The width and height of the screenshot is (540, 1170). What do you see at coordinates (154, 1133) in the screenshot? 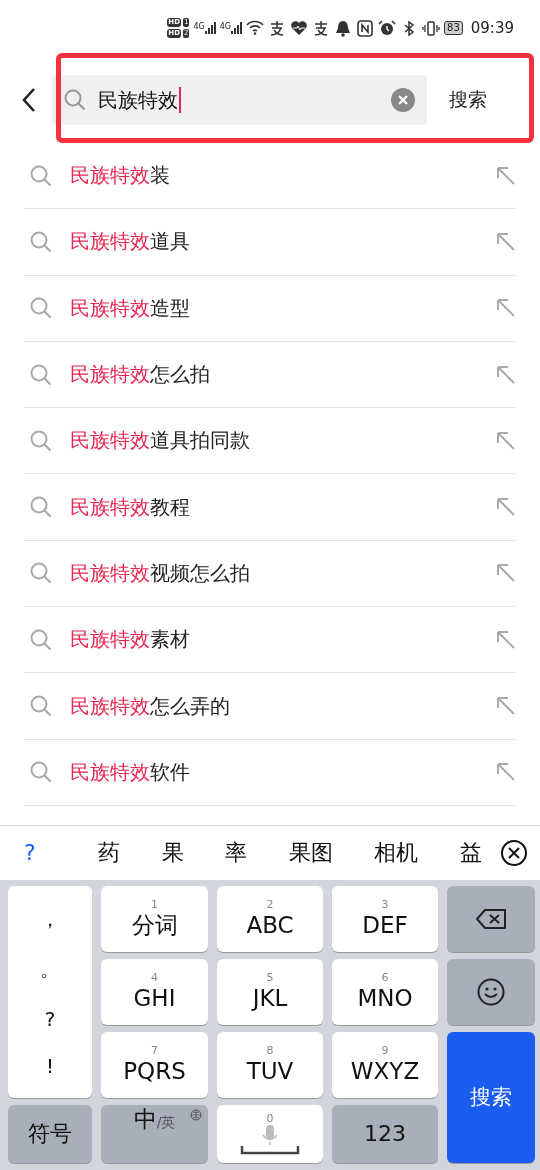
I see `language-key: 中/英` at bounding box center [154, 1133].